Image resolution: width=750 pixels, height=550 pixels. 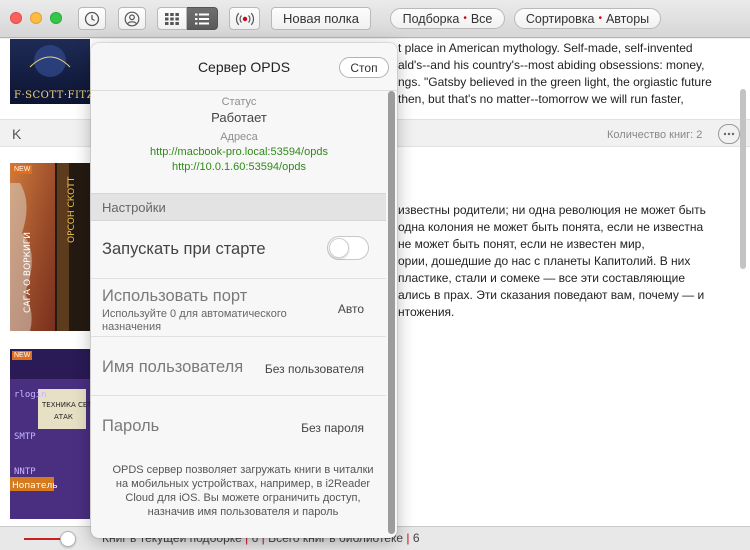 What do you see at coordinates (25, 437) in the screenshot?
I see `svg-text: SMTP` at bounding box center [25, 437].